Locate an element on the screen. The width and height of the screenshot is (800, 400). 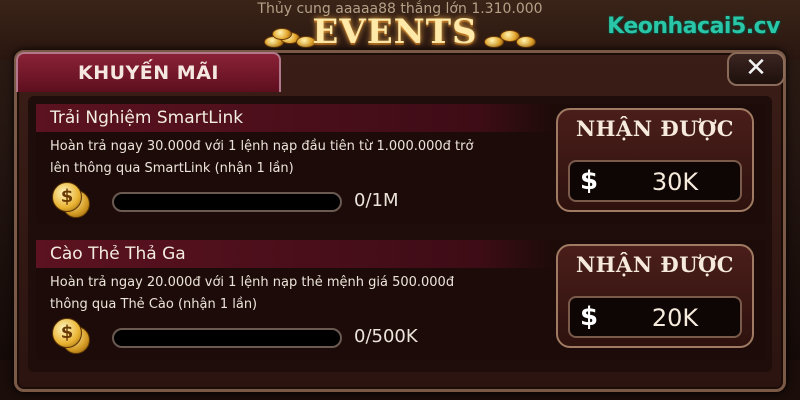
coin-pile-right-decoration is located at coordinates (515, 38).